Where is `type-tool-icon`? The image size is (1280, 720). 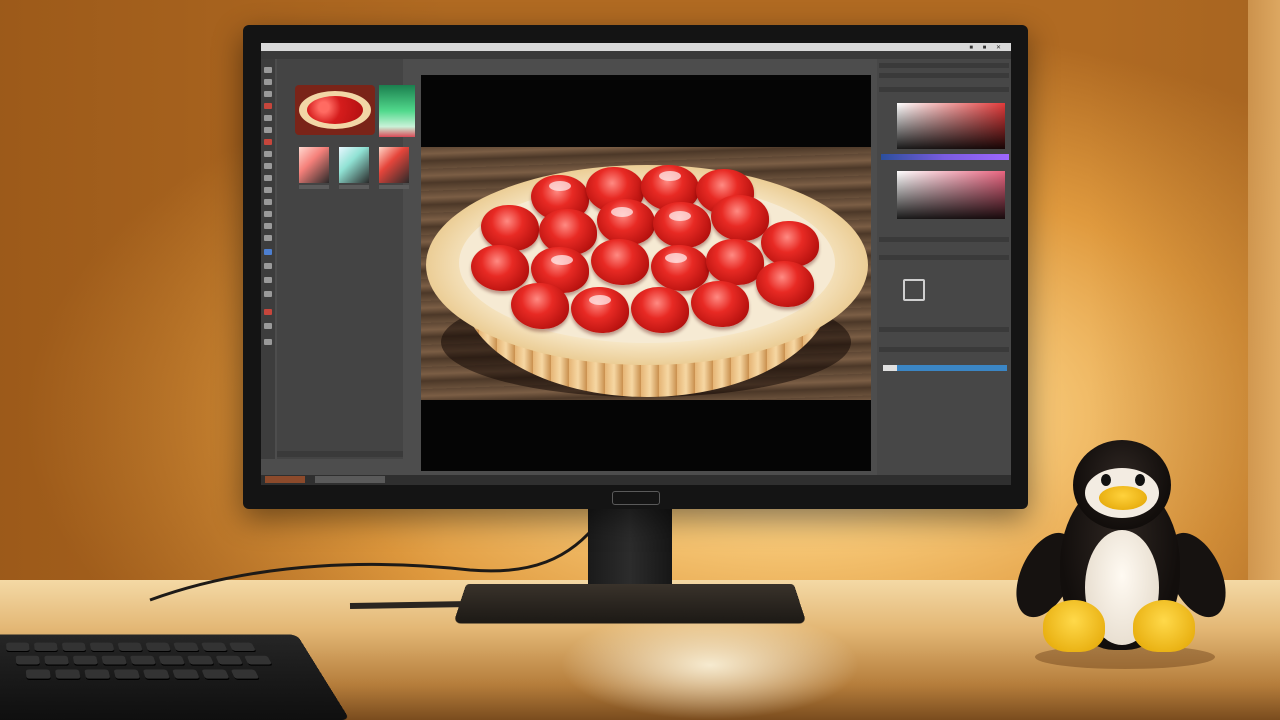
type-tool-icon is located at coordinates (268, 238).